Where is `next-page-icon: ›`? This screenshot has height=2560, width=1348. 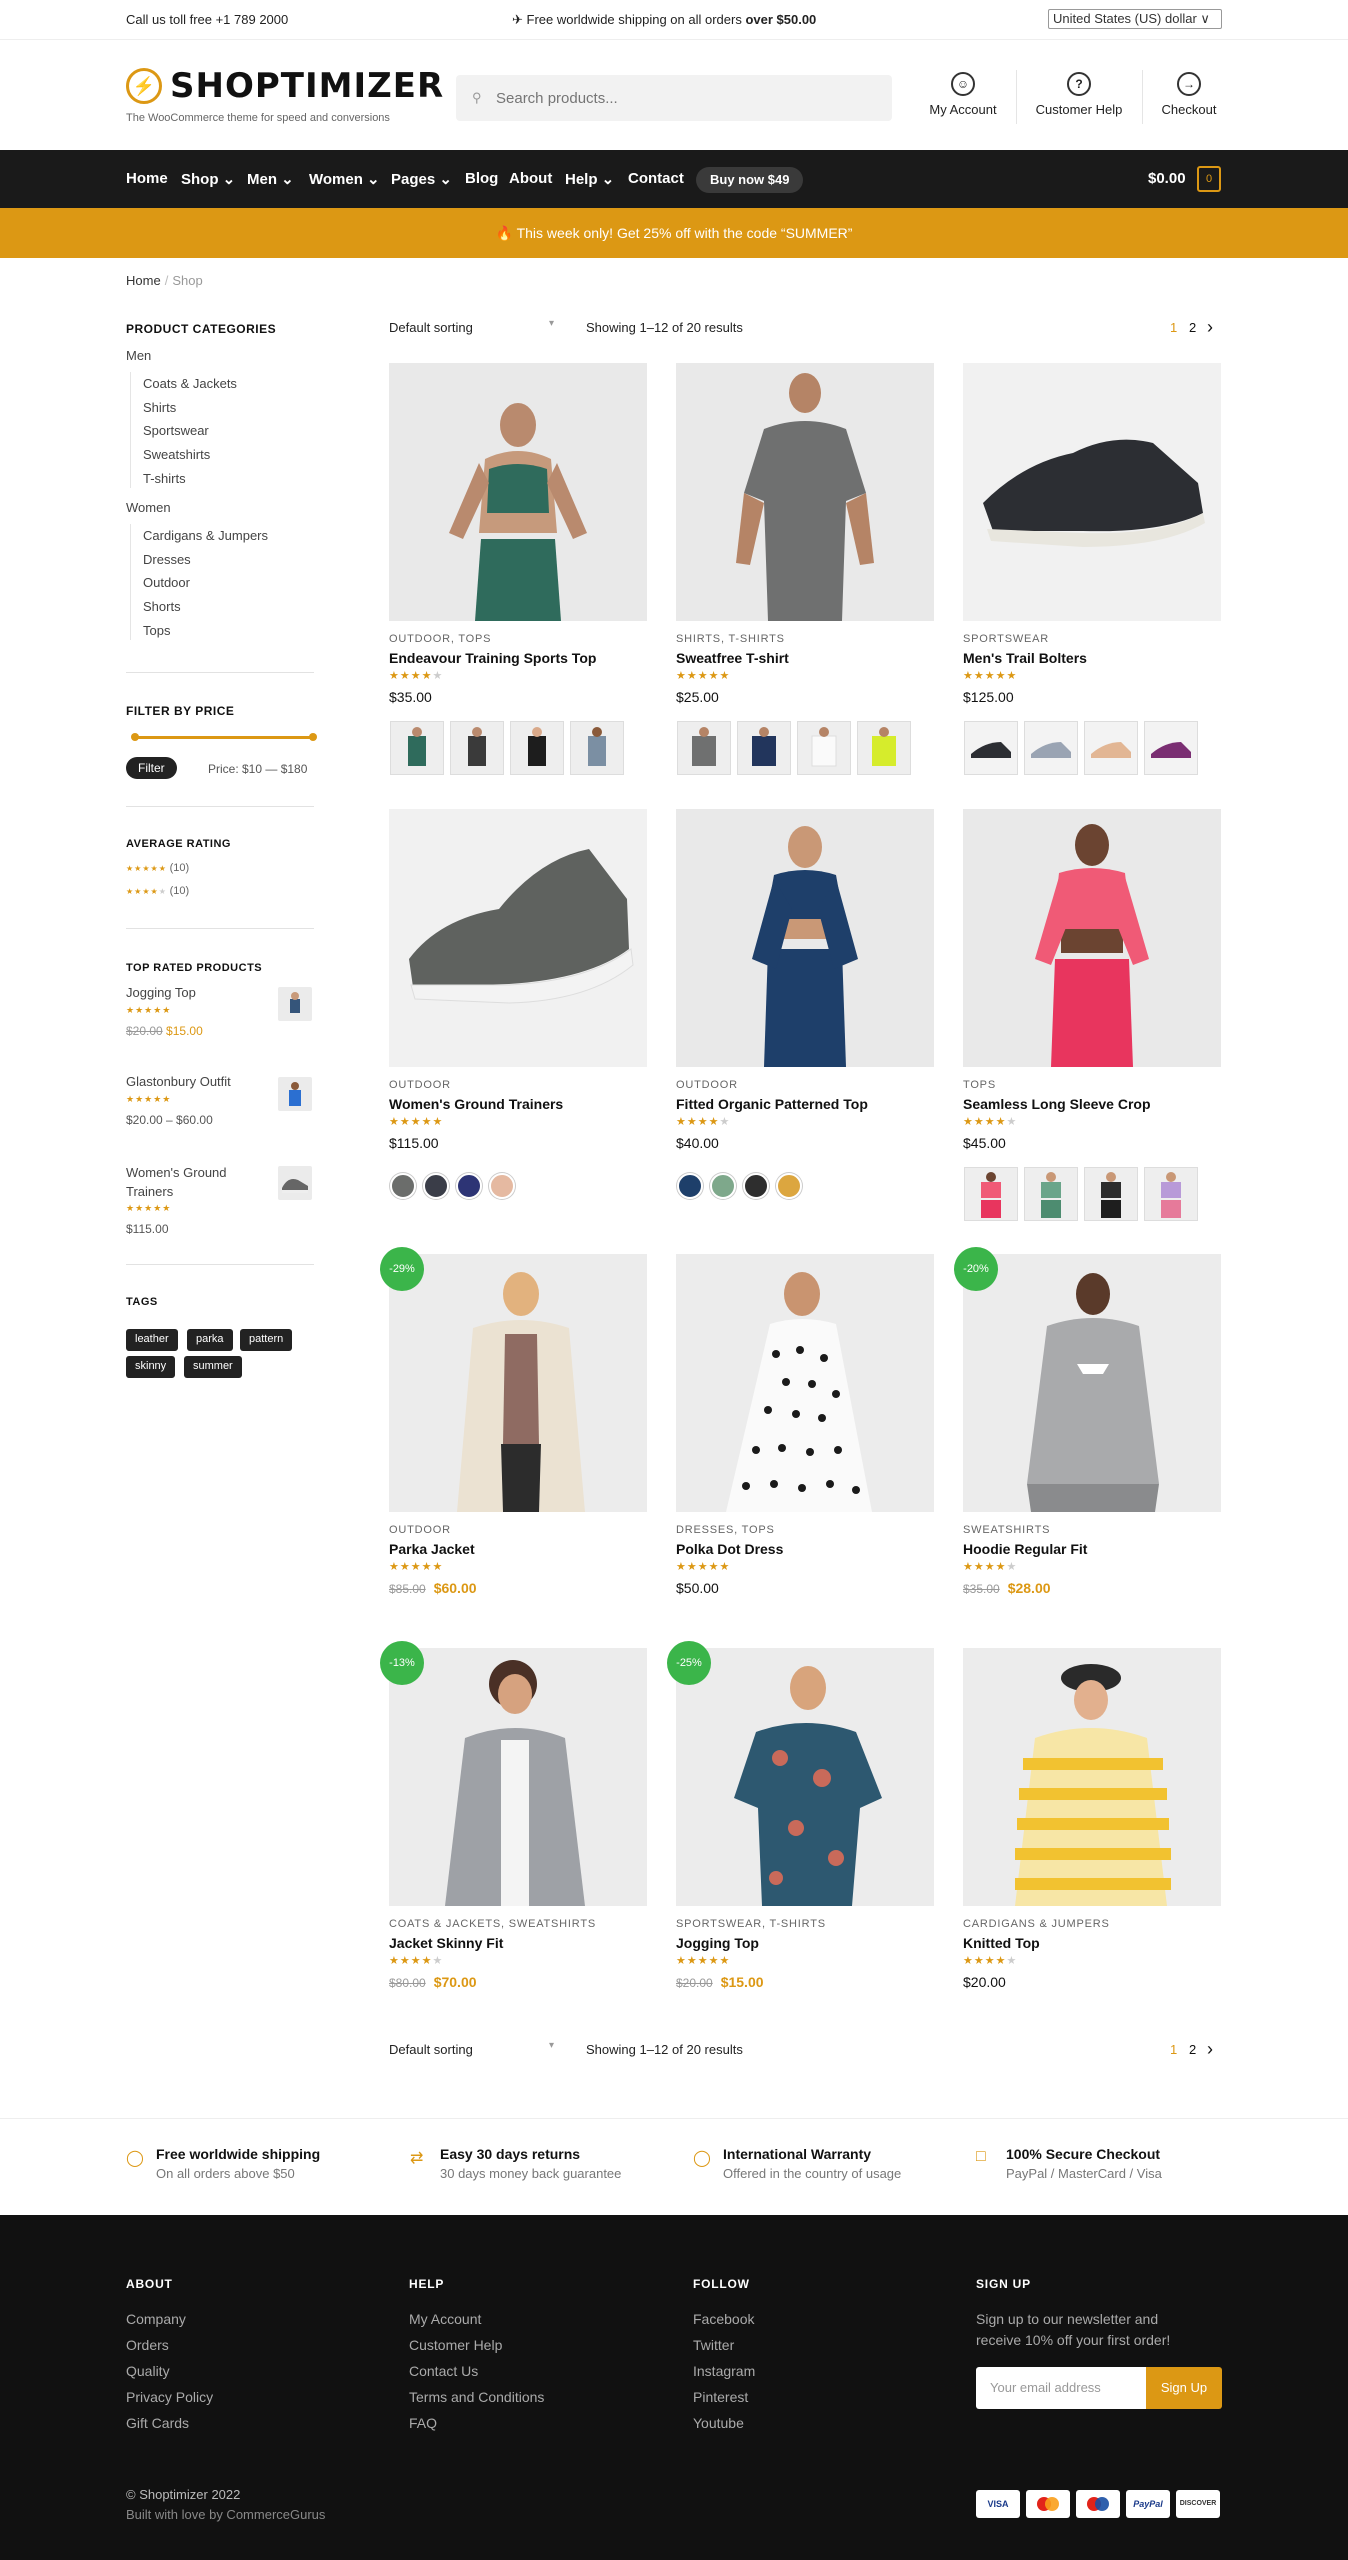 next-page-icon: › is located at coordinates (1210, 2049).